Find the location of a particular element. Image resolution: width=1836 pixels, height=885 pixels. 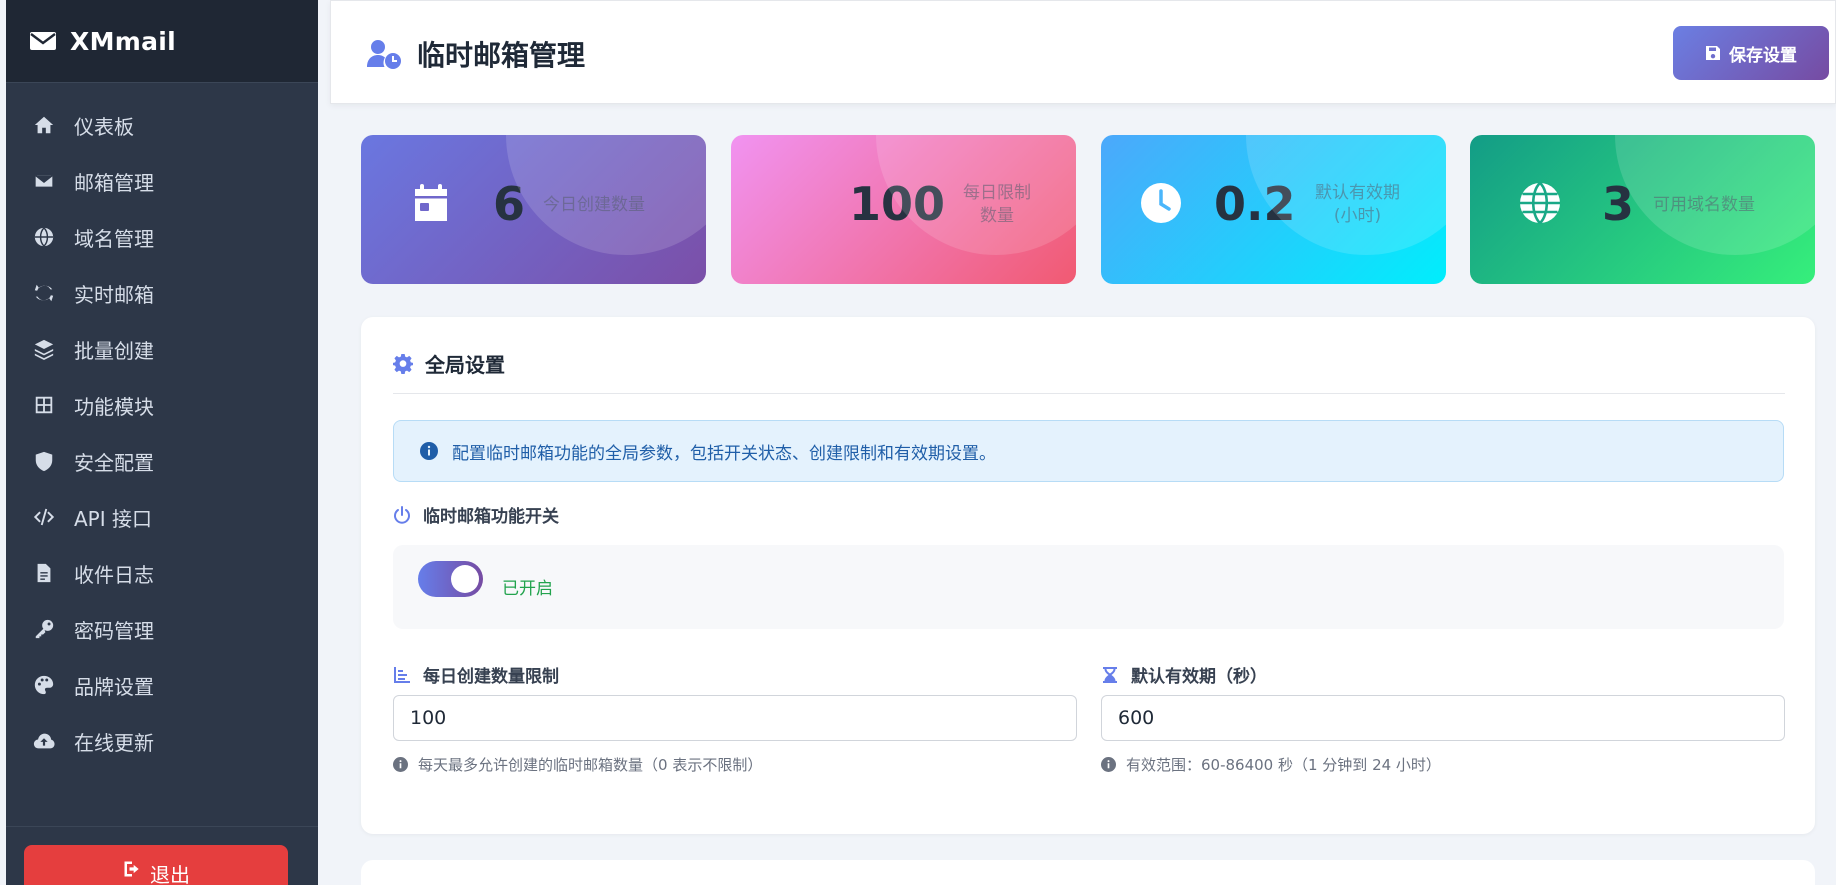

page-header: 临时邮箱管理 保存设置 is located at coordinates (1083, 52).